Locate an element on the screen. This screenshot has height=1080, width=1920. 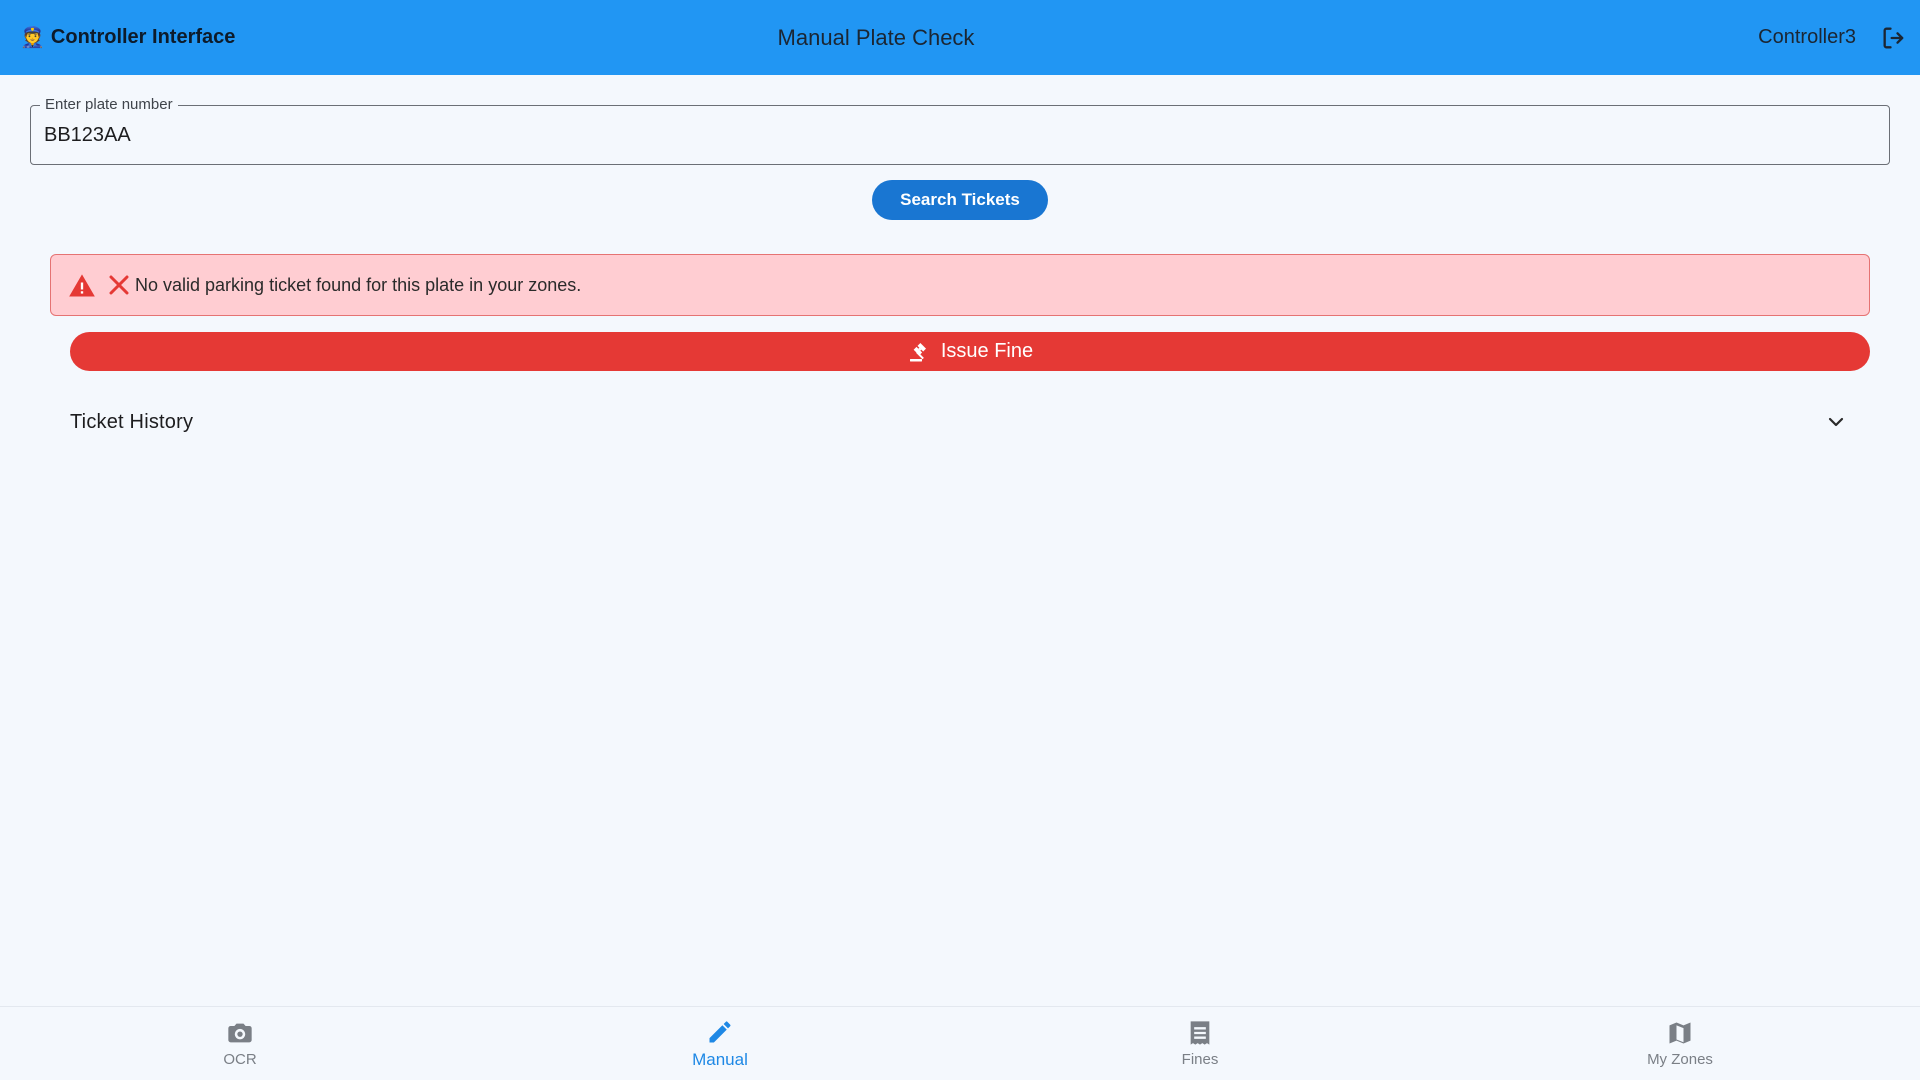
nav-label-ocr: OCR is located at coordinates (240, 1059).